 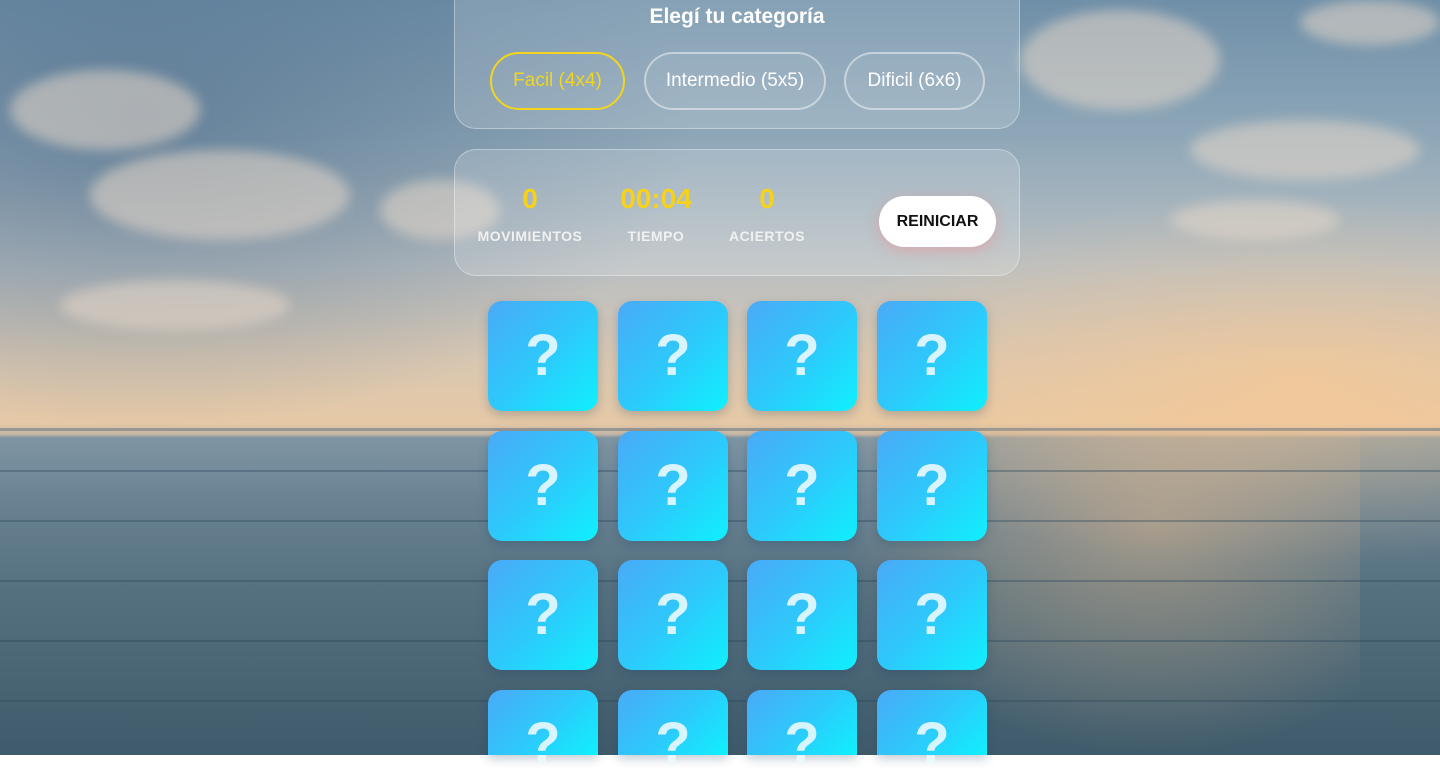 I want to click on category-intermediate-button: Intermedio (5x5), so click(x=735, y=81).